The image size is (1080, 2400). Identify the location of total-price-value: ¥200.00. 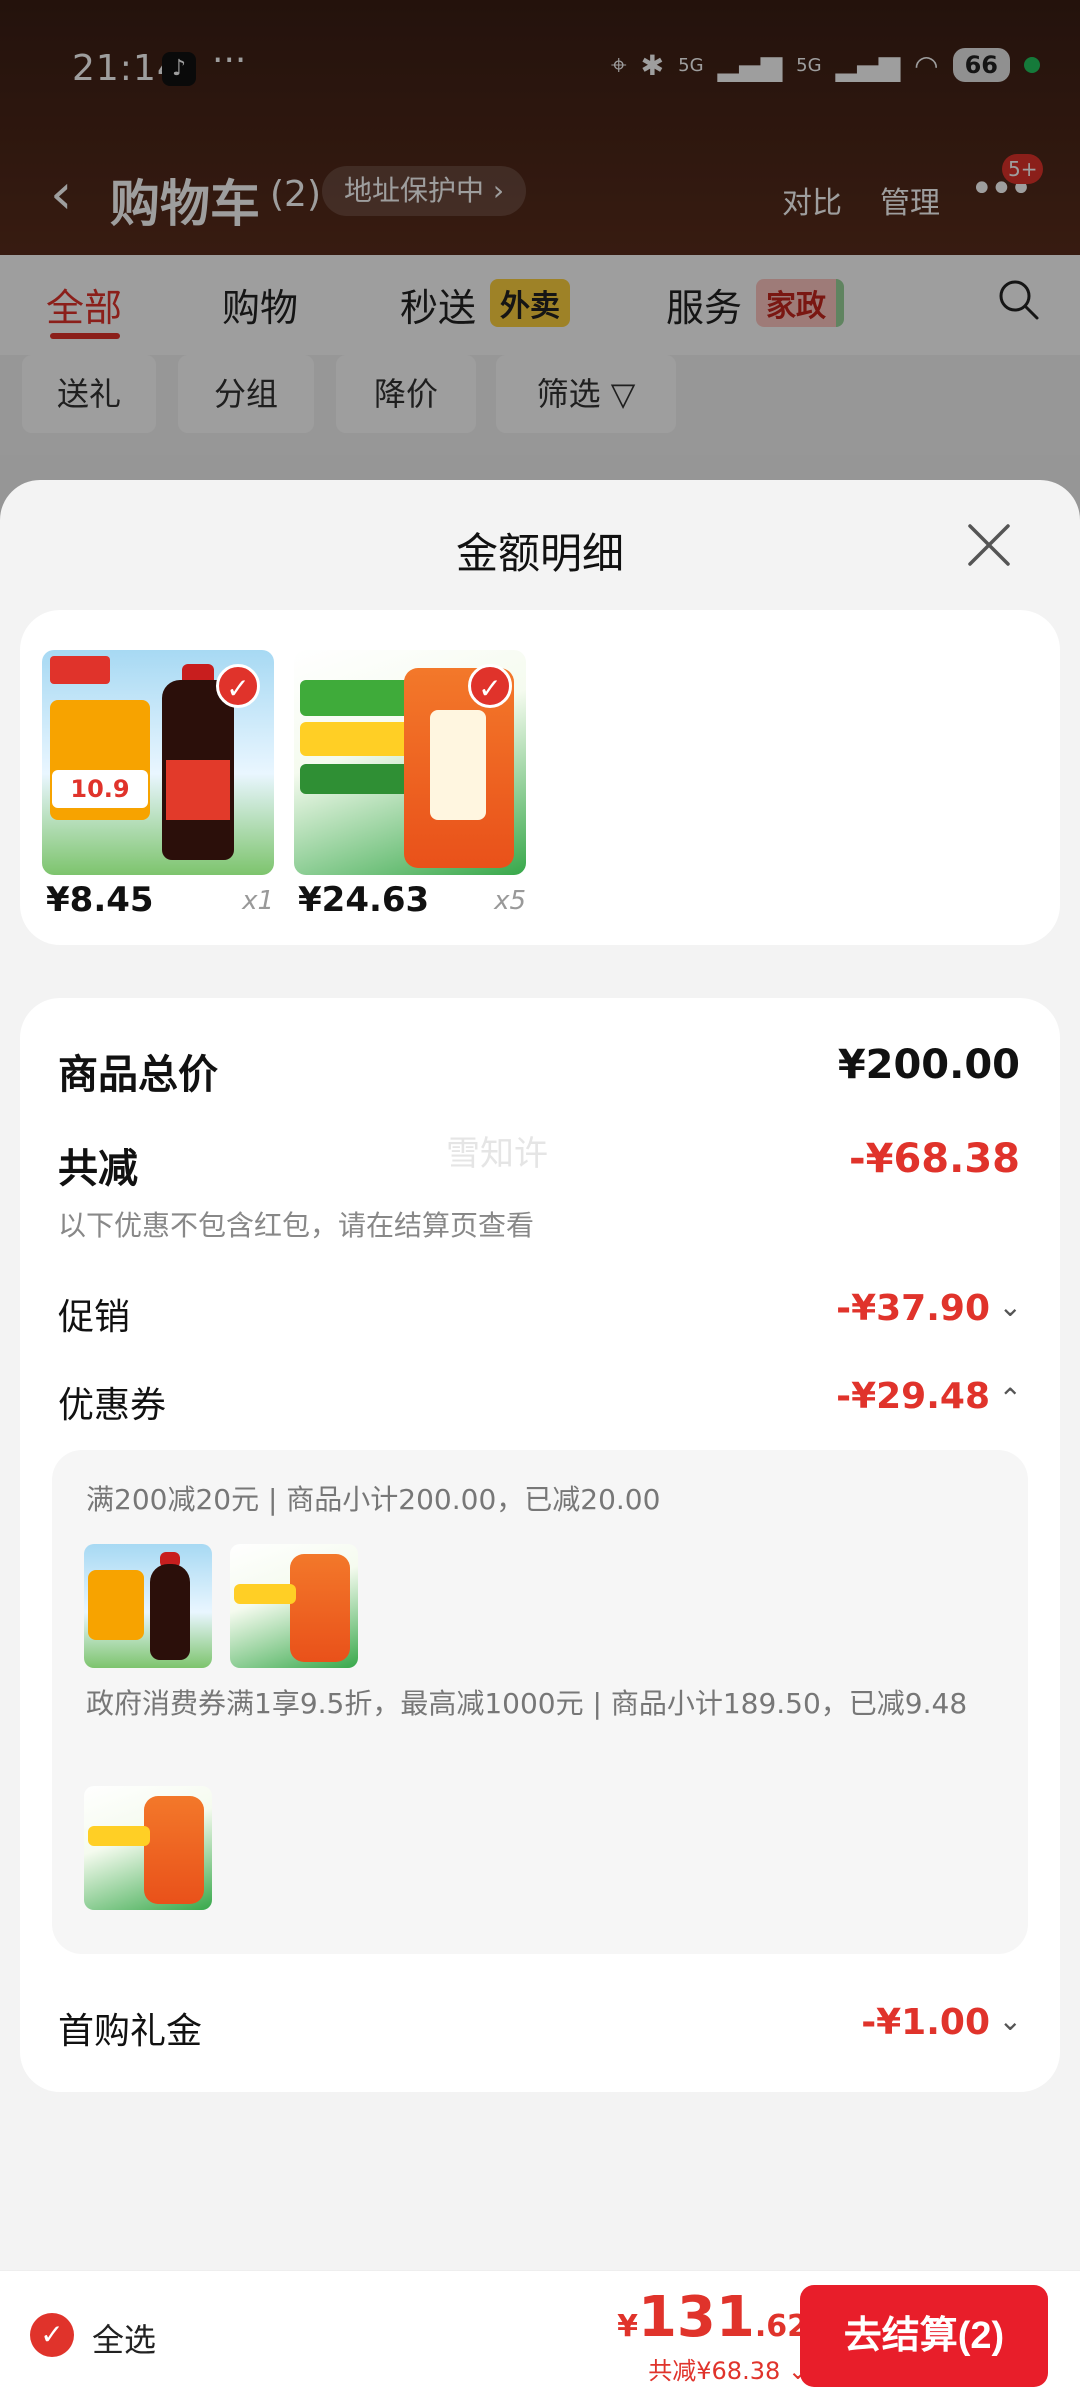
(928, 1065).